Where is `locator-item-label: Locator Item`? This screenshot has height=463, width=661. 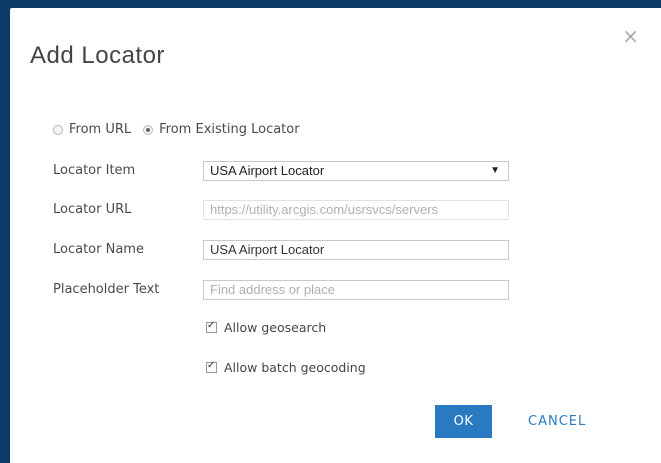 locator-item-label: Locator Item is located at coordinates (94, 170).